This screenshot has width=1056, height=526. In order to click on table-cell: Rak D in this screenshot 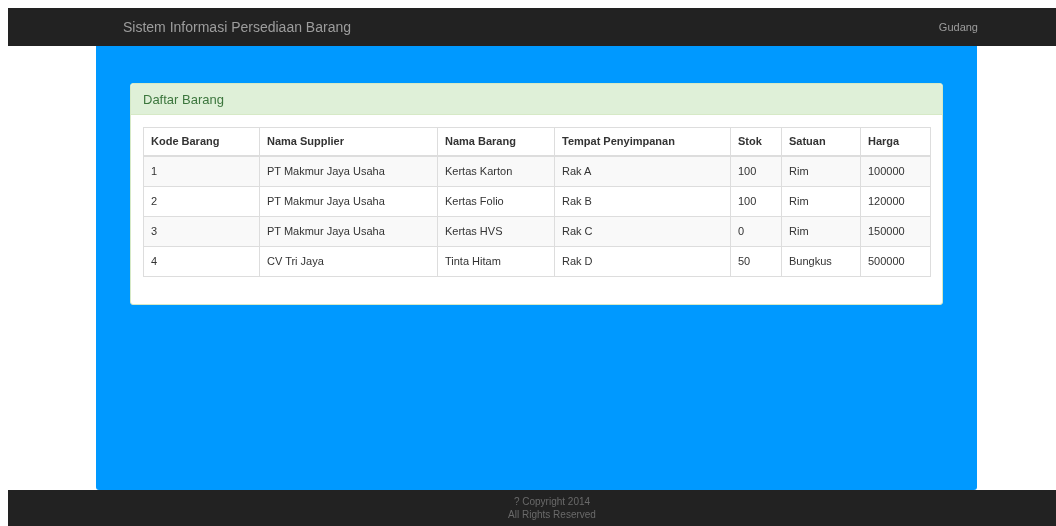, I will do `click(642, 261)`.